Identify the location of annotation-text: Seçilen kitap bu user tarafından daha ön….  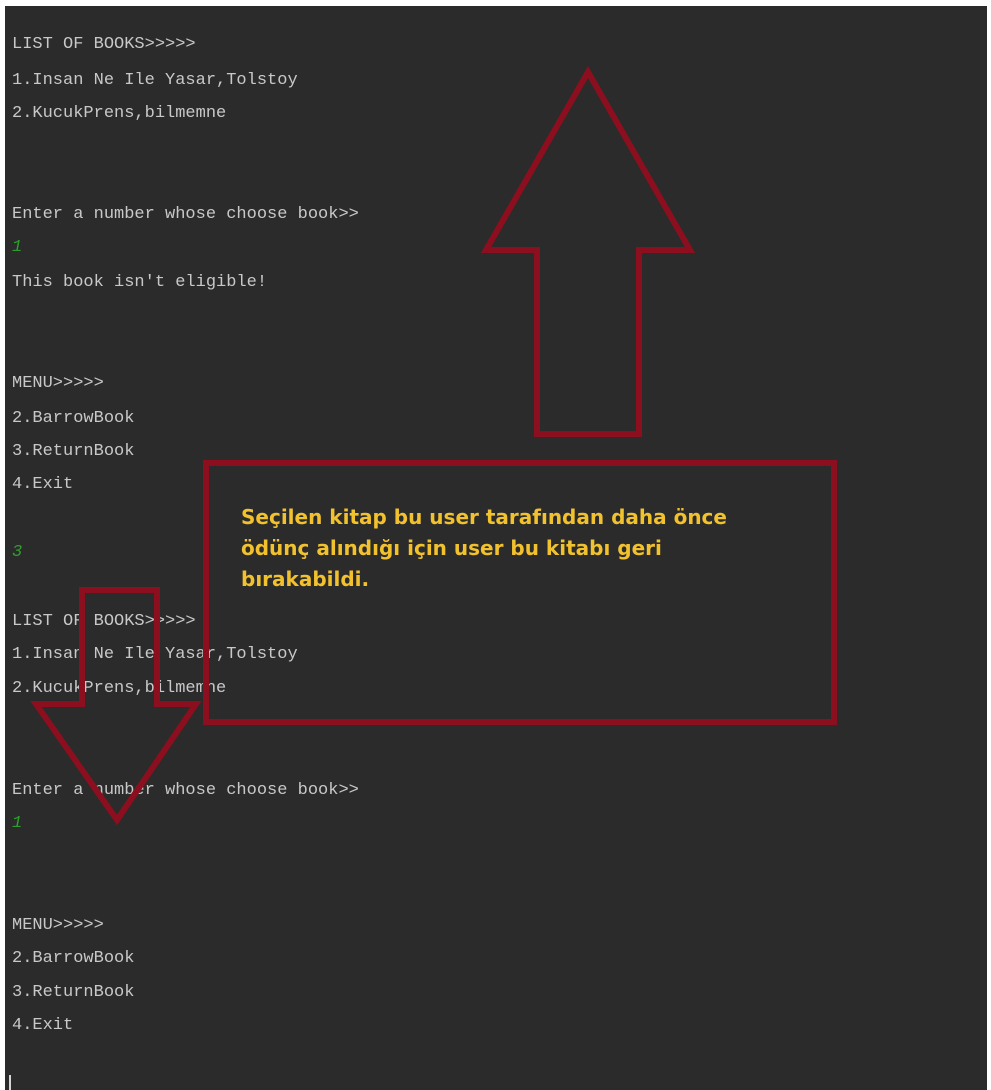
(484, 548).